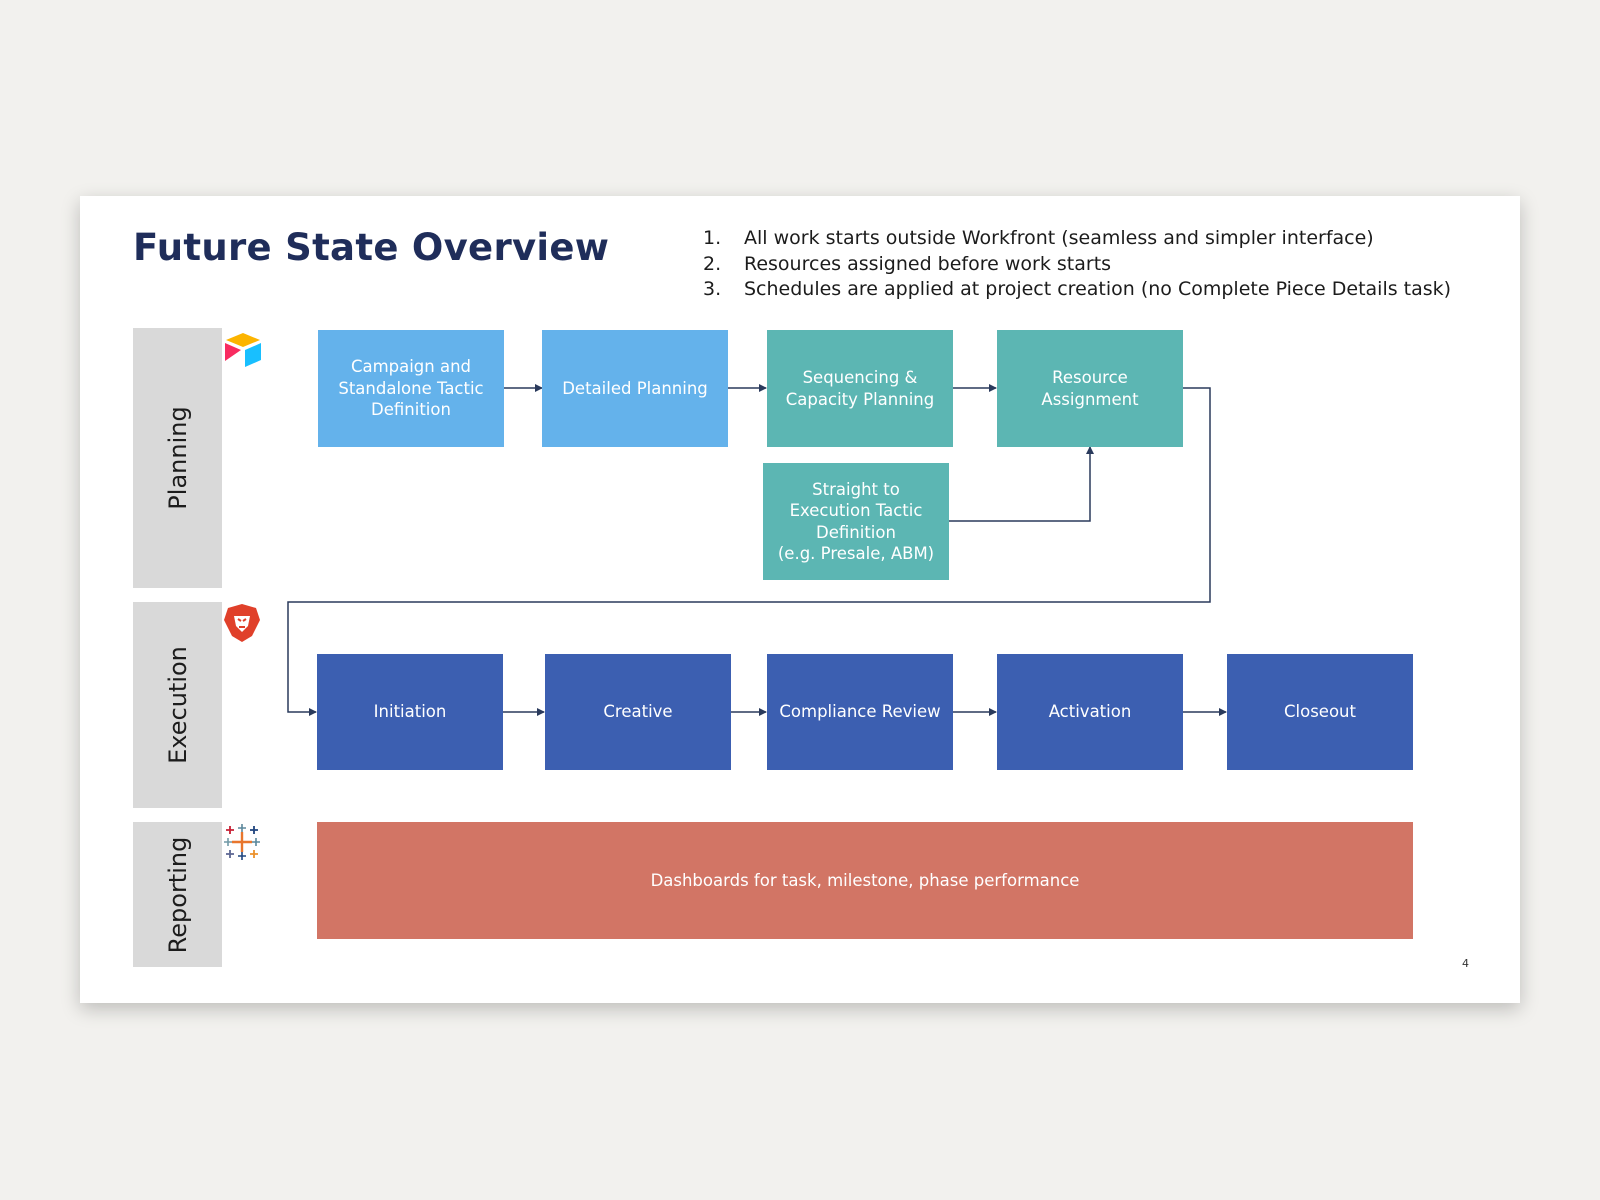  I want to click on step-sequencing-capacity: Sequencing & Capacity Planning, so click(860, 388).